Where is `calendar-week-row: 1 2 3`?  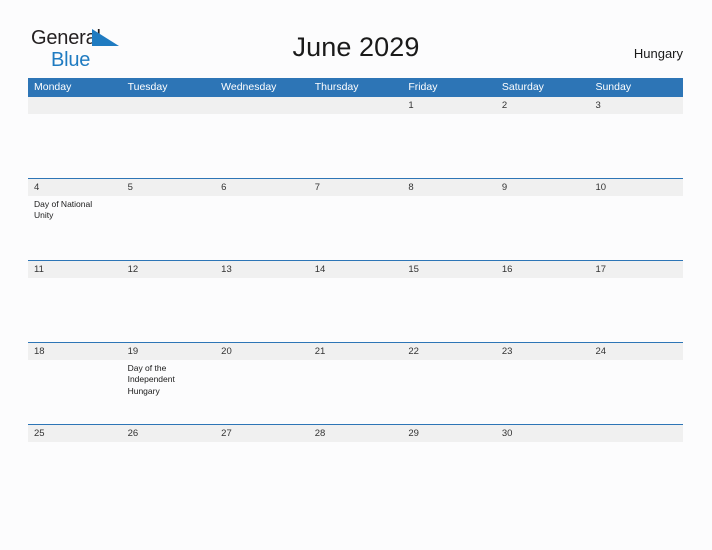
calendar-week-row: 1 2 3 is located at coordinates (356, 137).